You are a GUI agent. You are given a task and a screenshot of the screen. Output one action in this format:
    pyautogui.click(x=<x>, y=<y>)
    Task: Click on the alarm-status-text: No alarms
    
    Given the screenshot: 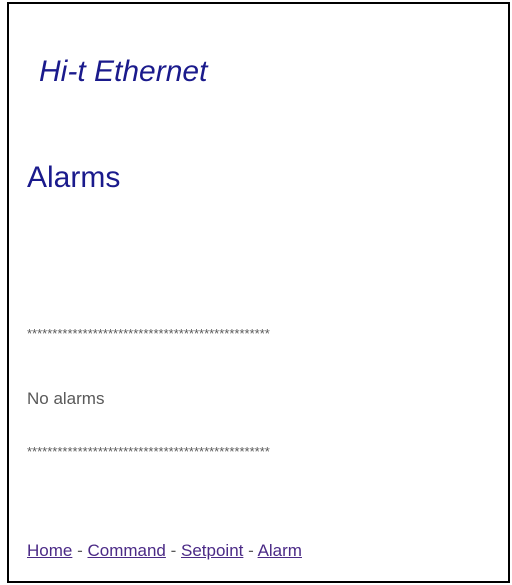 What is the action you would take?
    pyautogui.click(x=66, y=398)
    